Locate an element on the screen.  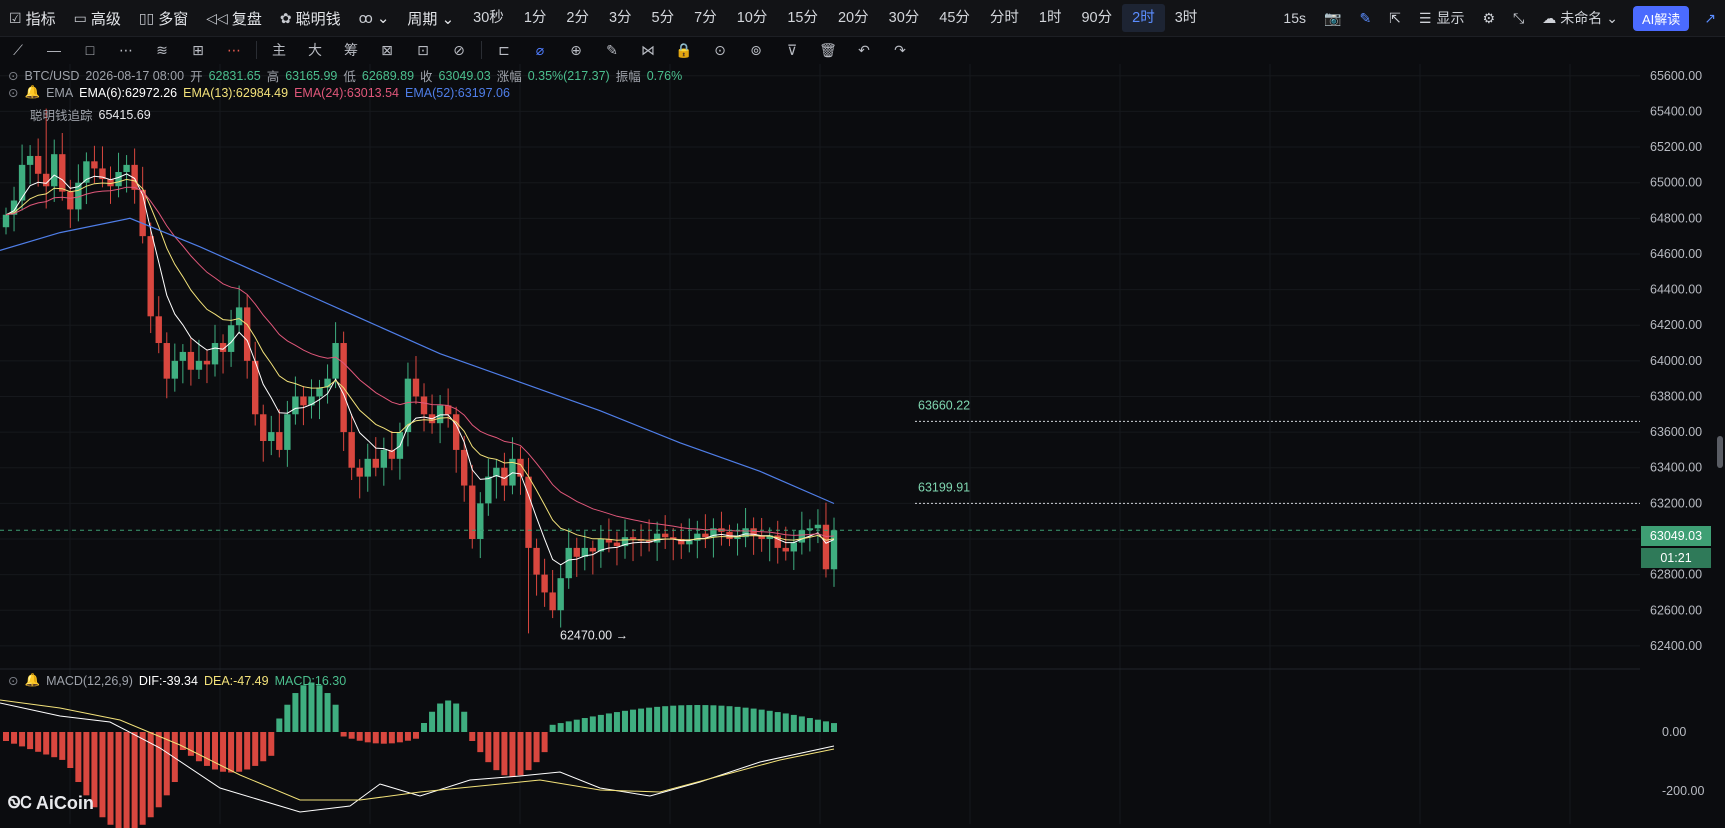
share-icon: ↗ is located at coordinates (1710, 18).